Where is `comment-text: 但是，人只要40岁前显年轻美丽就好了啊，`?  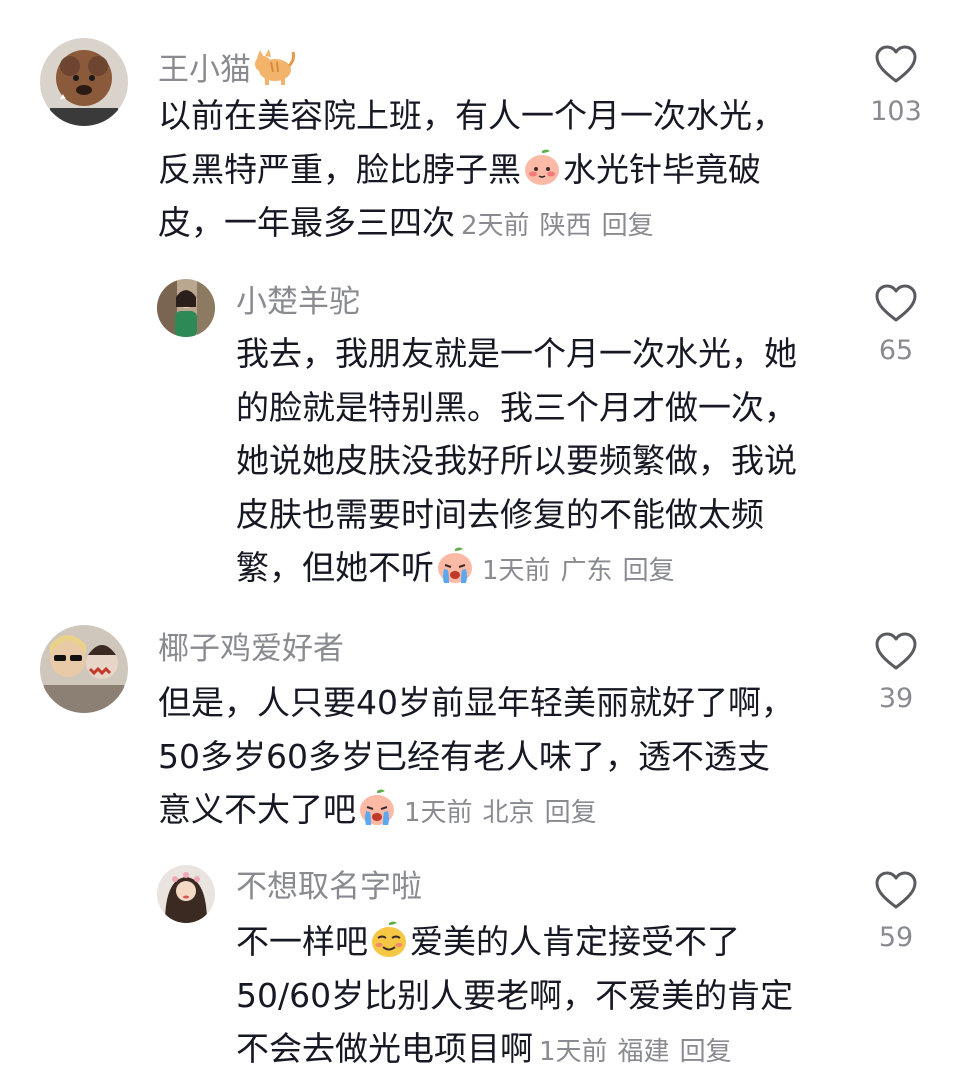
comment-text: 但是，人只要40岁前显年轻美丽就好了啊， is located at coordinates (476, 702).